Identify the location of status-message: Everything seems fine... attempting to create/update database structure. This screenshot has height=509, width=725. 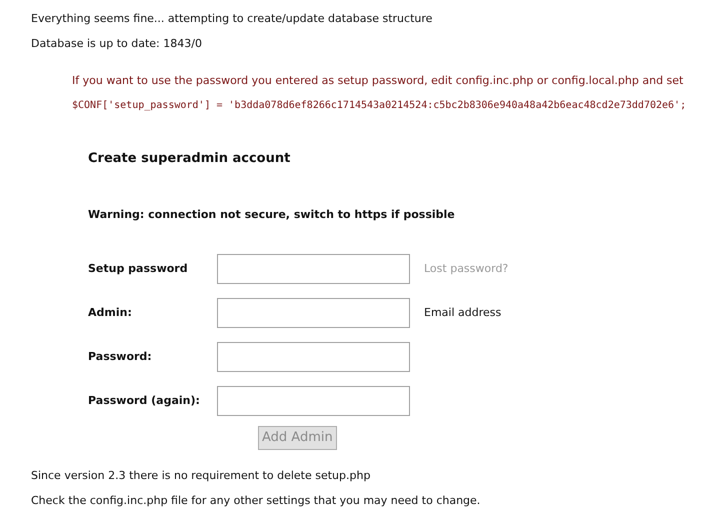
(231, 18).